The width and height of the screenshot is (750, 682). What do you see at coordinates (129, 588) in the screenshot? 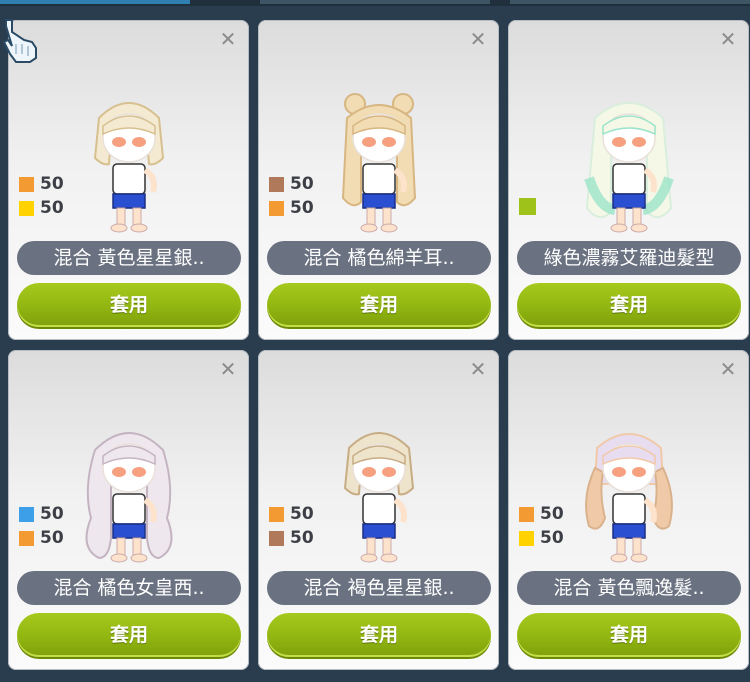
I see `hair-name-label: 混合 橘色女皇西..` at bounding box center [129, 588].